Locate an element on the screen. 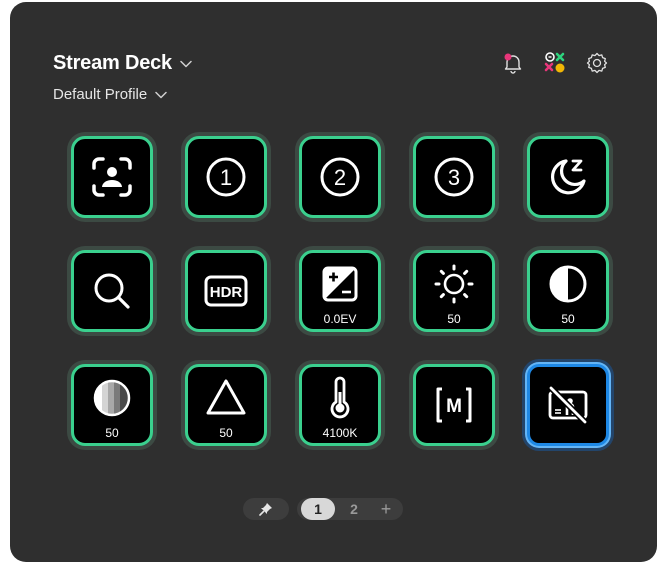 The width and height of the screenshot is (657, 562). contrast-value: 50 is located at coordinates (568, 319).